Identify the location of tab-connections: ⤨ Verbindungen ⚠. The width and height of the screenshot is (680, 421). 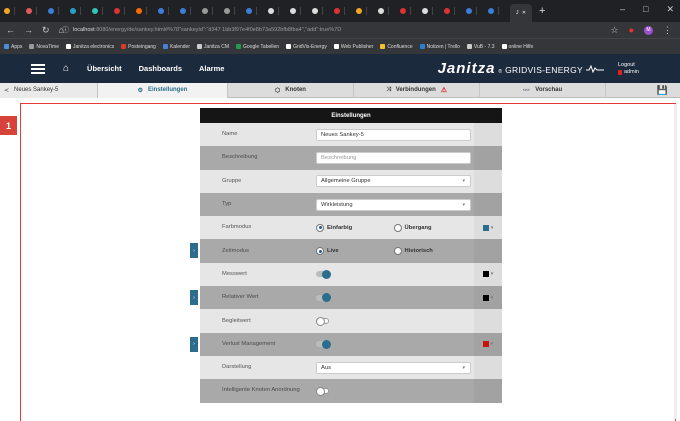
(417, 90).